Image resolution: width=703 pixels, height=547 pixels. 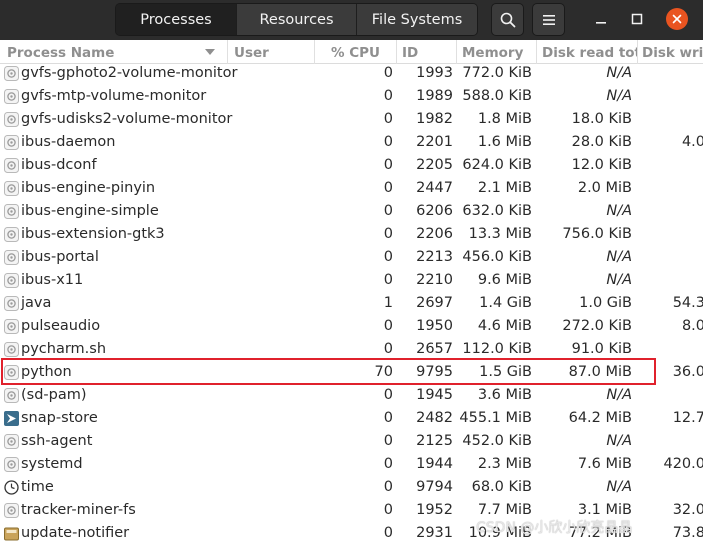 What do you see at coordinates (351, 96) in the screenshot?
I see `table-row: gvfs-mtp-volume-monitor 0 1989 588.0 KiB N/A` at bounding box center [351, 96].